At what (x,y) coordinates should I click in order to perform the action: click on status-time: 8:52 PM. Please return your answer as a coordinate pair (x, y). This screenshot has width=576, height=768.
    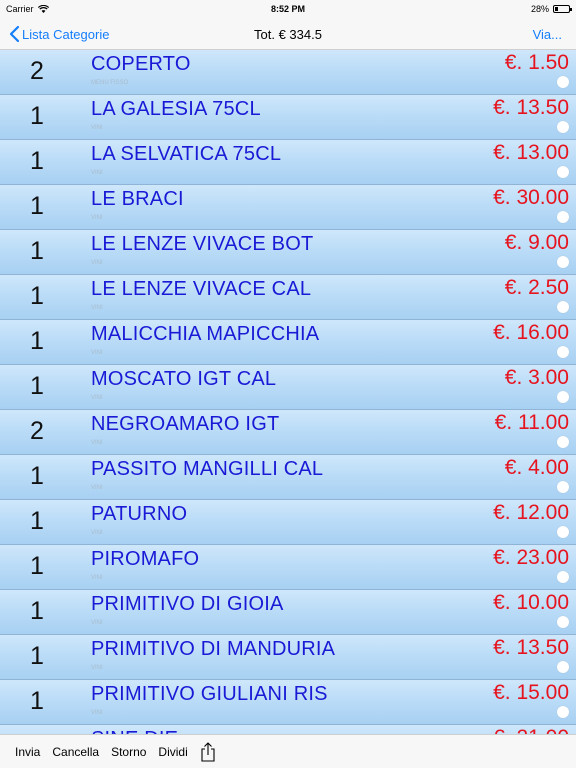
    Looking at the image, I should click on (287, 9).